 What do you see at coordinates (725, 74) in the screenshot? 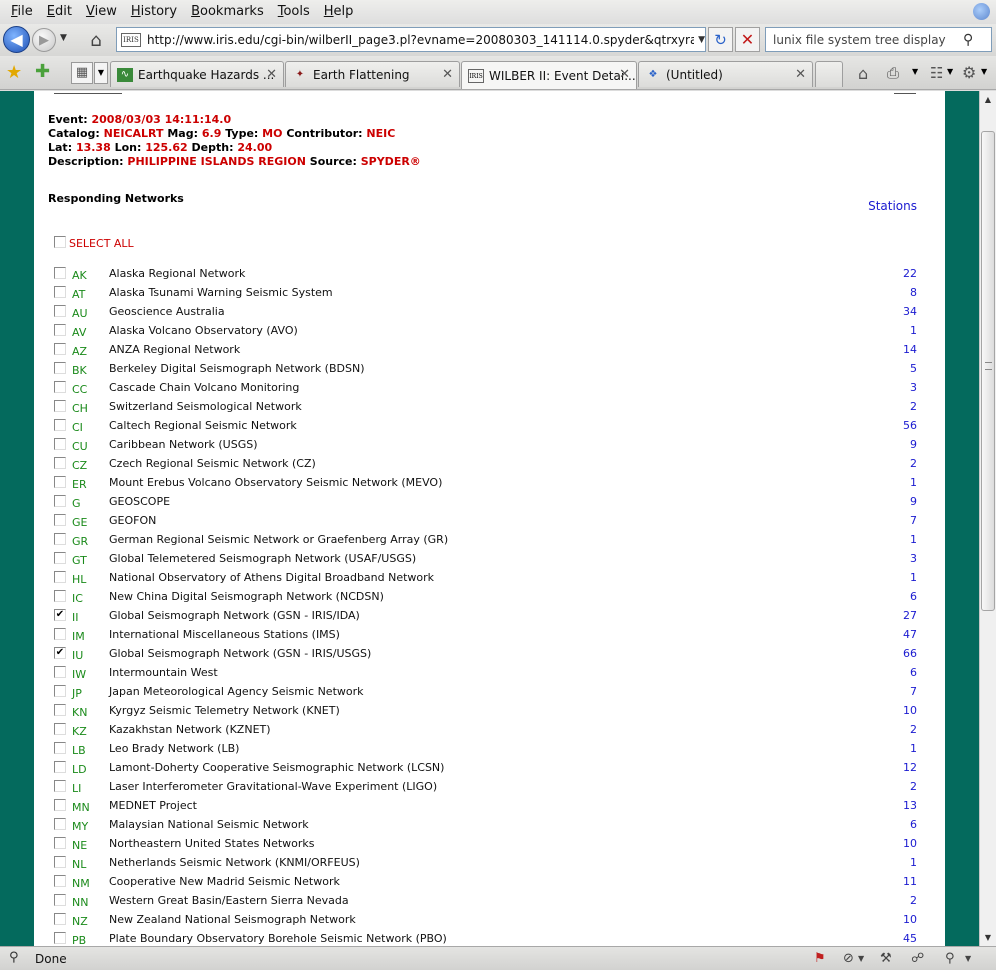
I see `tab-untitled: ❖ (Untitled) ✕` at bounding box center [725, 74].